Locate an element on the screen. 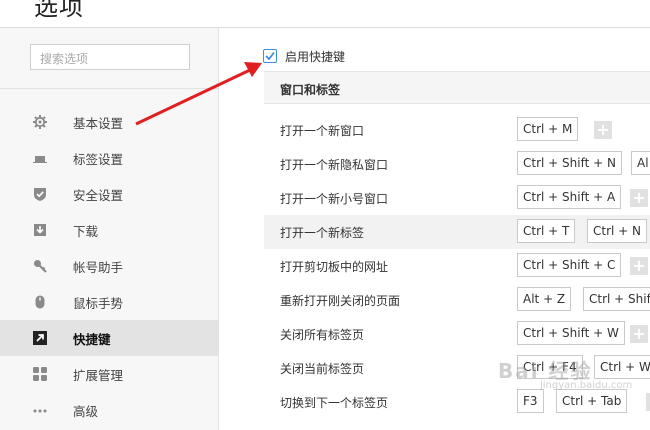 This screenshot has width=650, height=430. window-title: 选项 is located at coordinates (59, 10).